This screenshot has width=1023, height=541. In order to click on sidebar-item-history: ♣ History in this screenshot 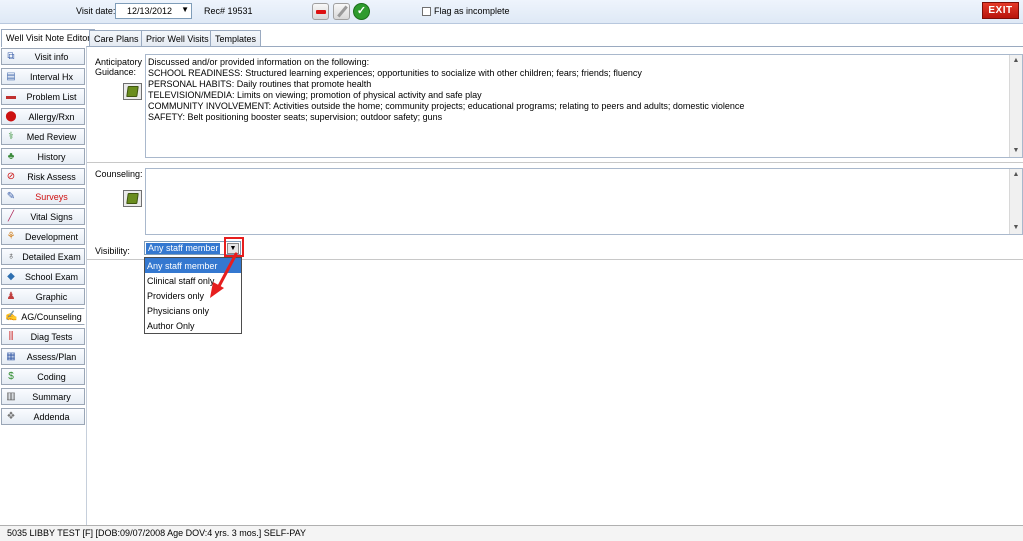, I will do `click(43, 156)`.